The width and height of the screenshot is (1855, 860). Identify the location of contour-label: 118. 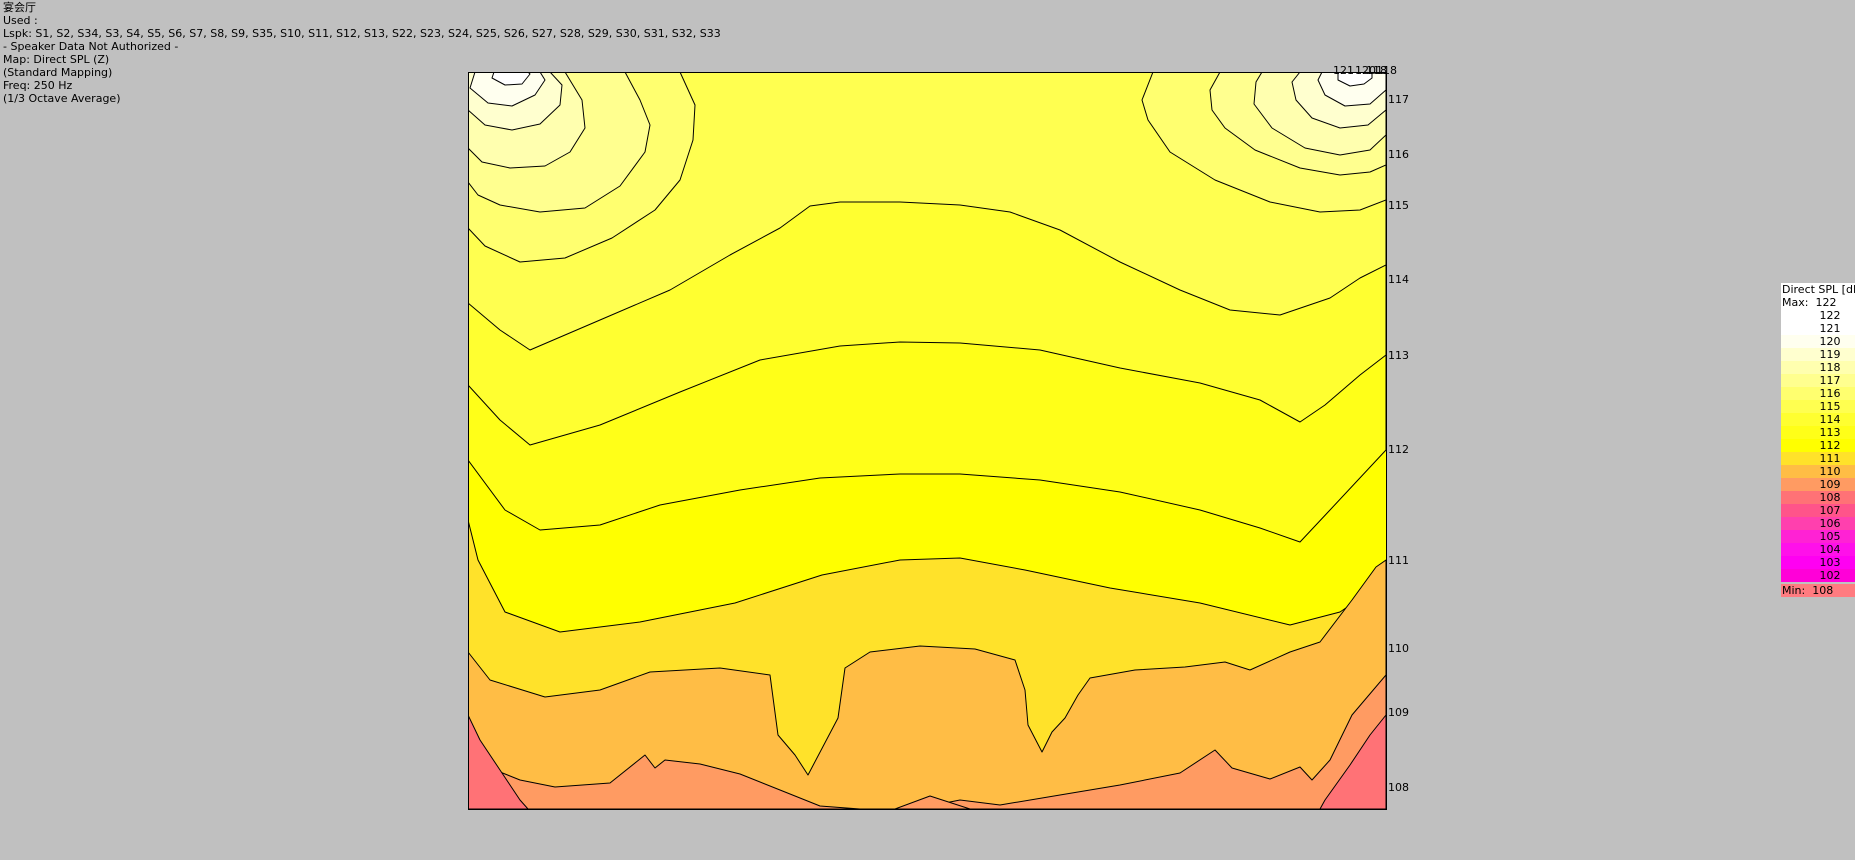
(1386, 70).